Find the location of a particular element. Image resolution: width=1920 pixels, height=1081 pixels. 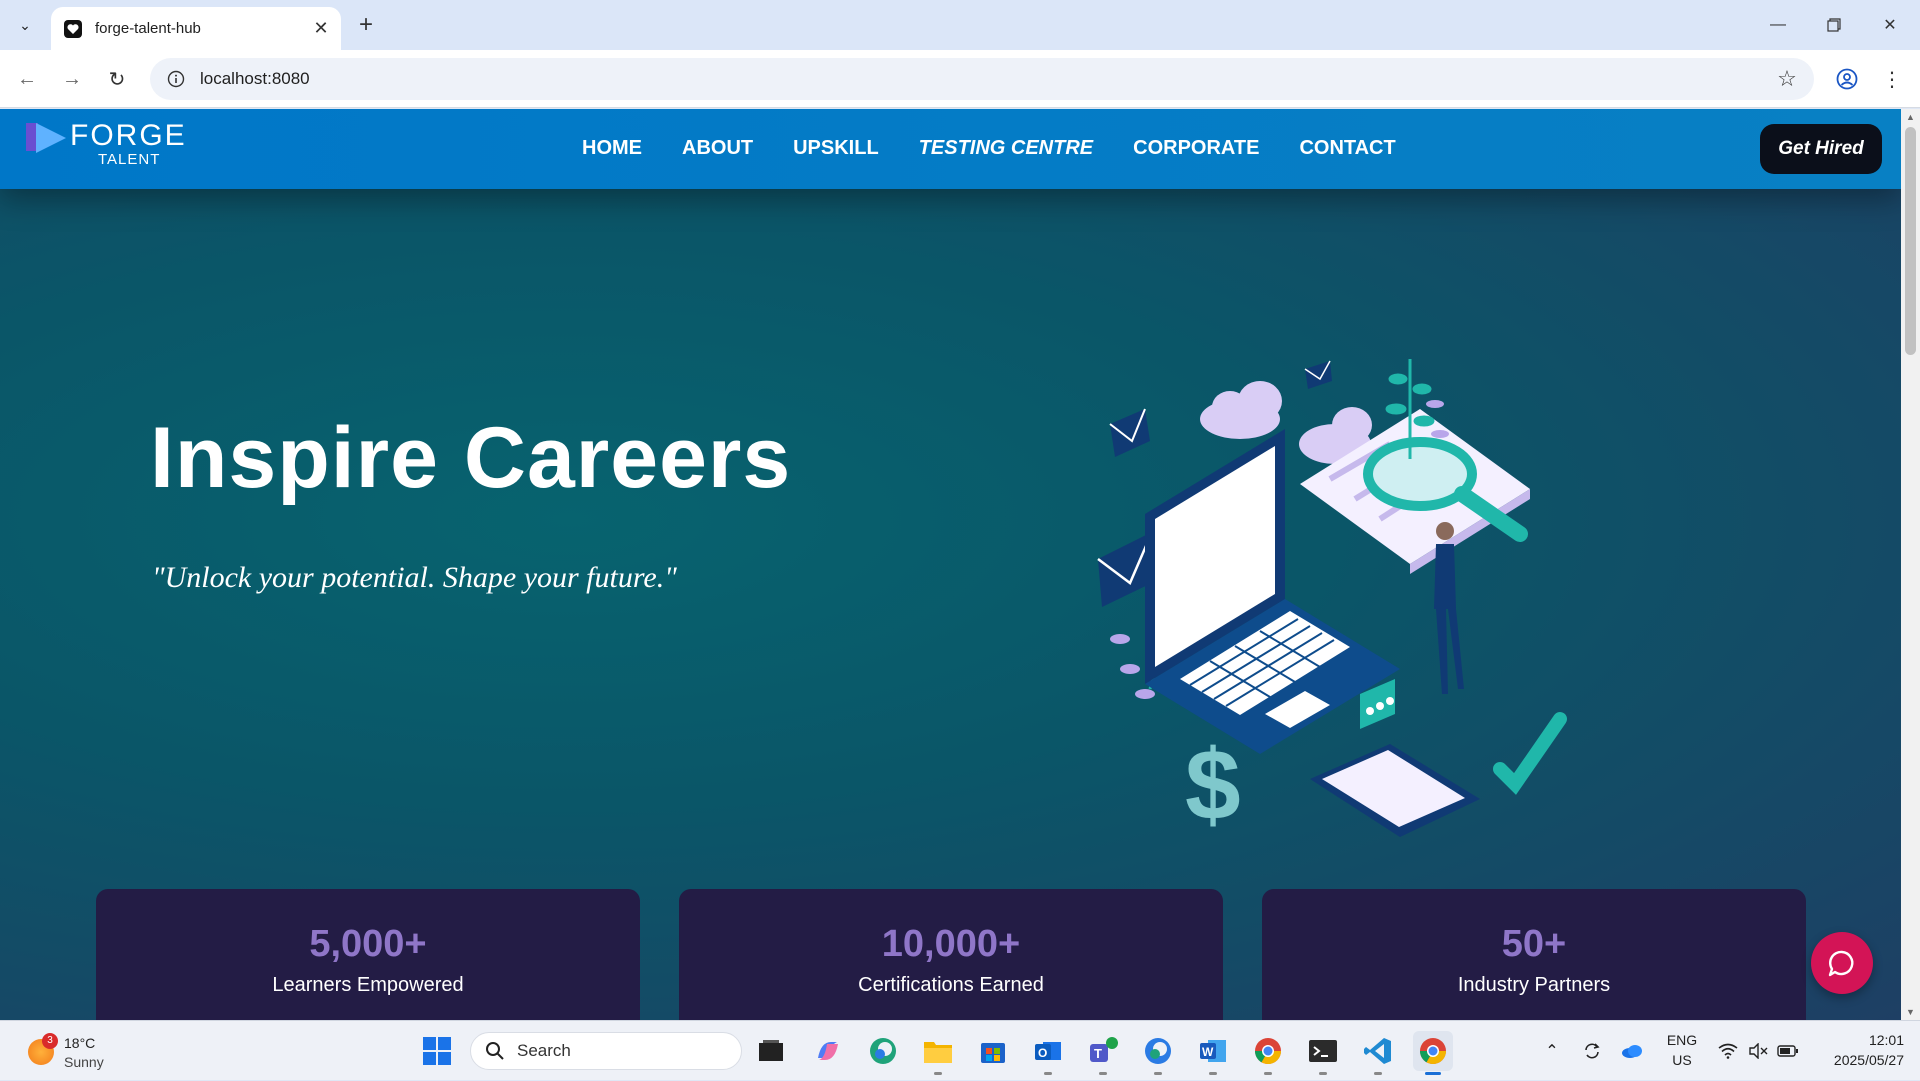

sync-icon is located at coordinates (1592, 1051).